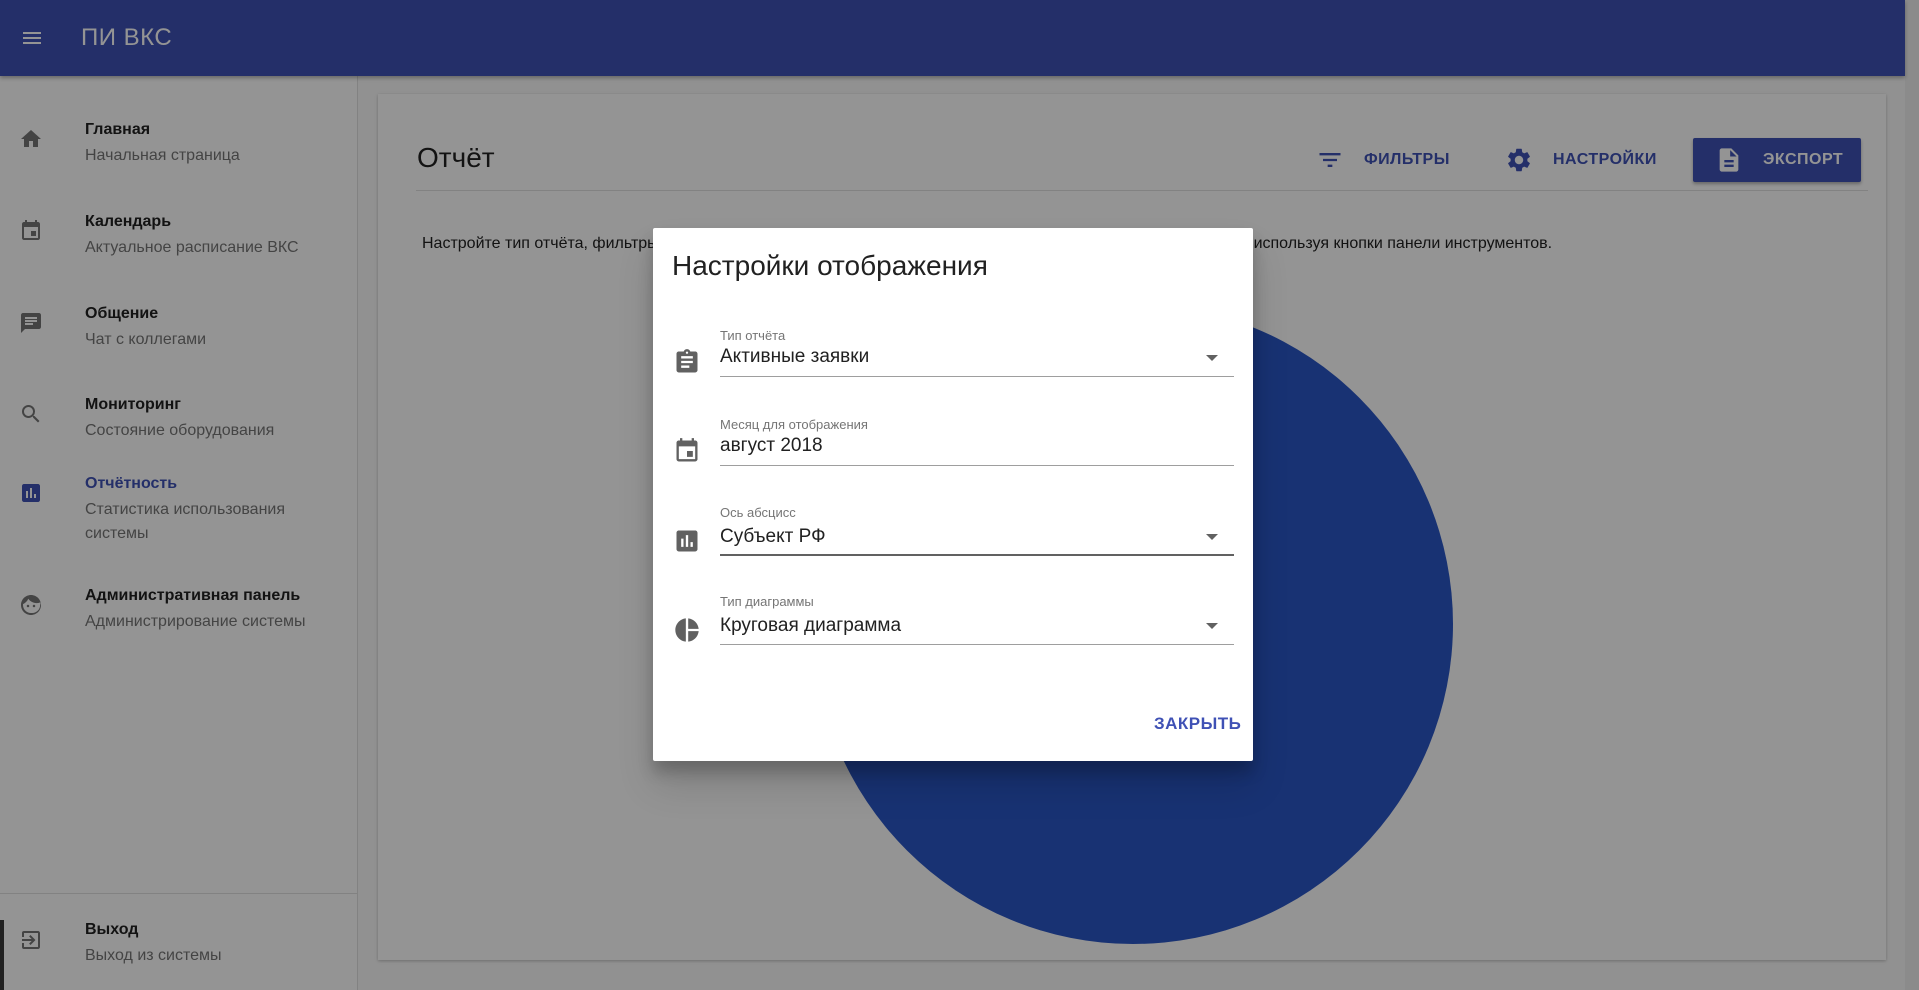  What do you see at coordinates (953, 630) in the screenshot?
I see `chart-type-select: Тип диаграммы Круговая диаграмма` at bounding box center [953, 630].